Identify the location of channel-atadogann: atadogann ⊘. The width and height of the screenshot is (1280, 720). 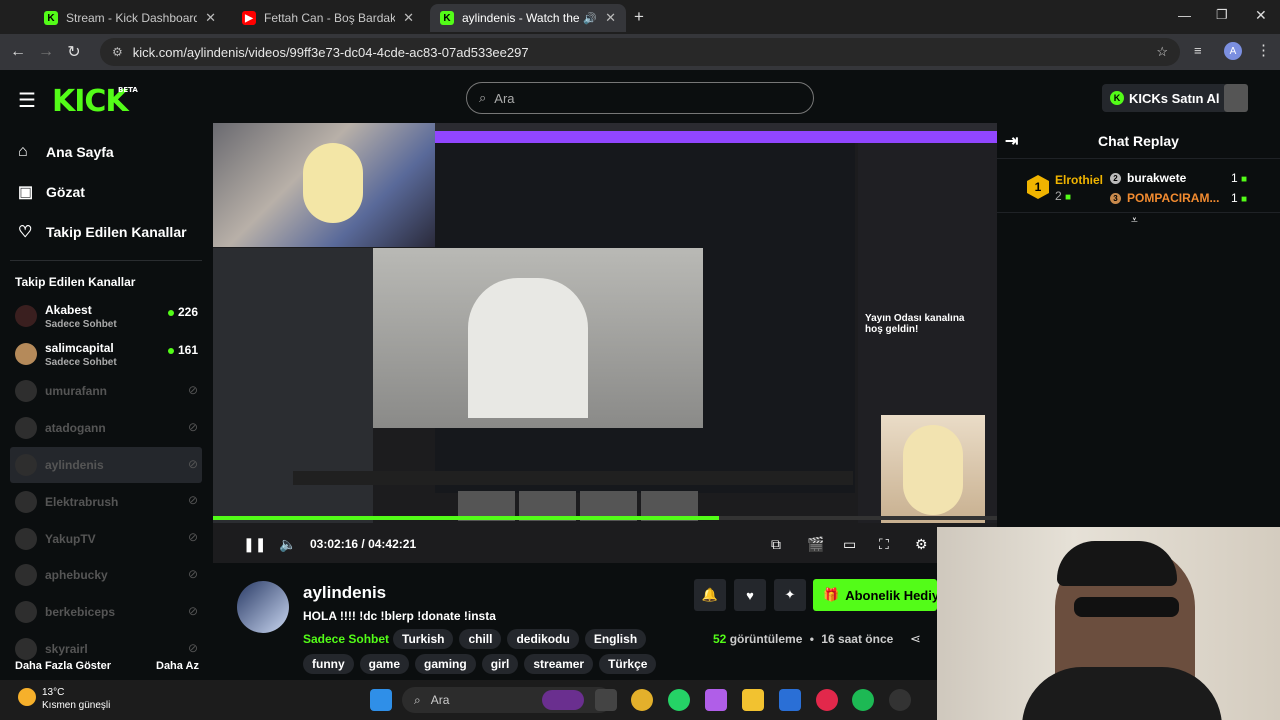
(106, 428).